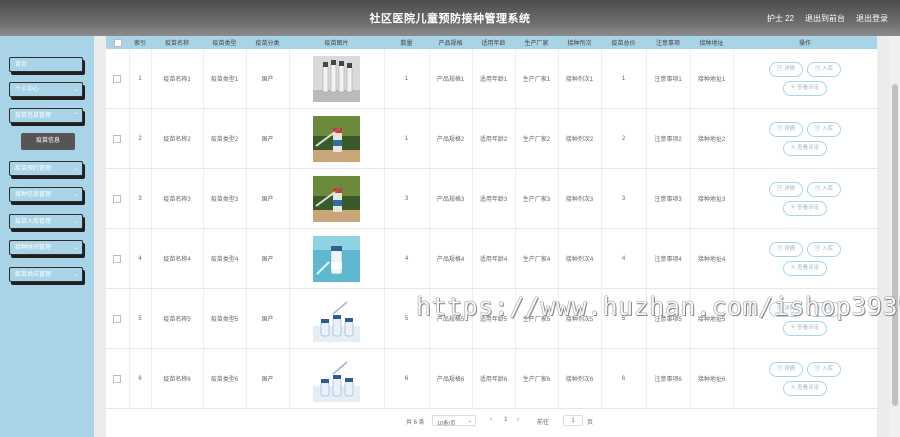 The width and height of the screenshot is (900, 437). I want to click on column-header: 接种剂次, so click(579, 42).